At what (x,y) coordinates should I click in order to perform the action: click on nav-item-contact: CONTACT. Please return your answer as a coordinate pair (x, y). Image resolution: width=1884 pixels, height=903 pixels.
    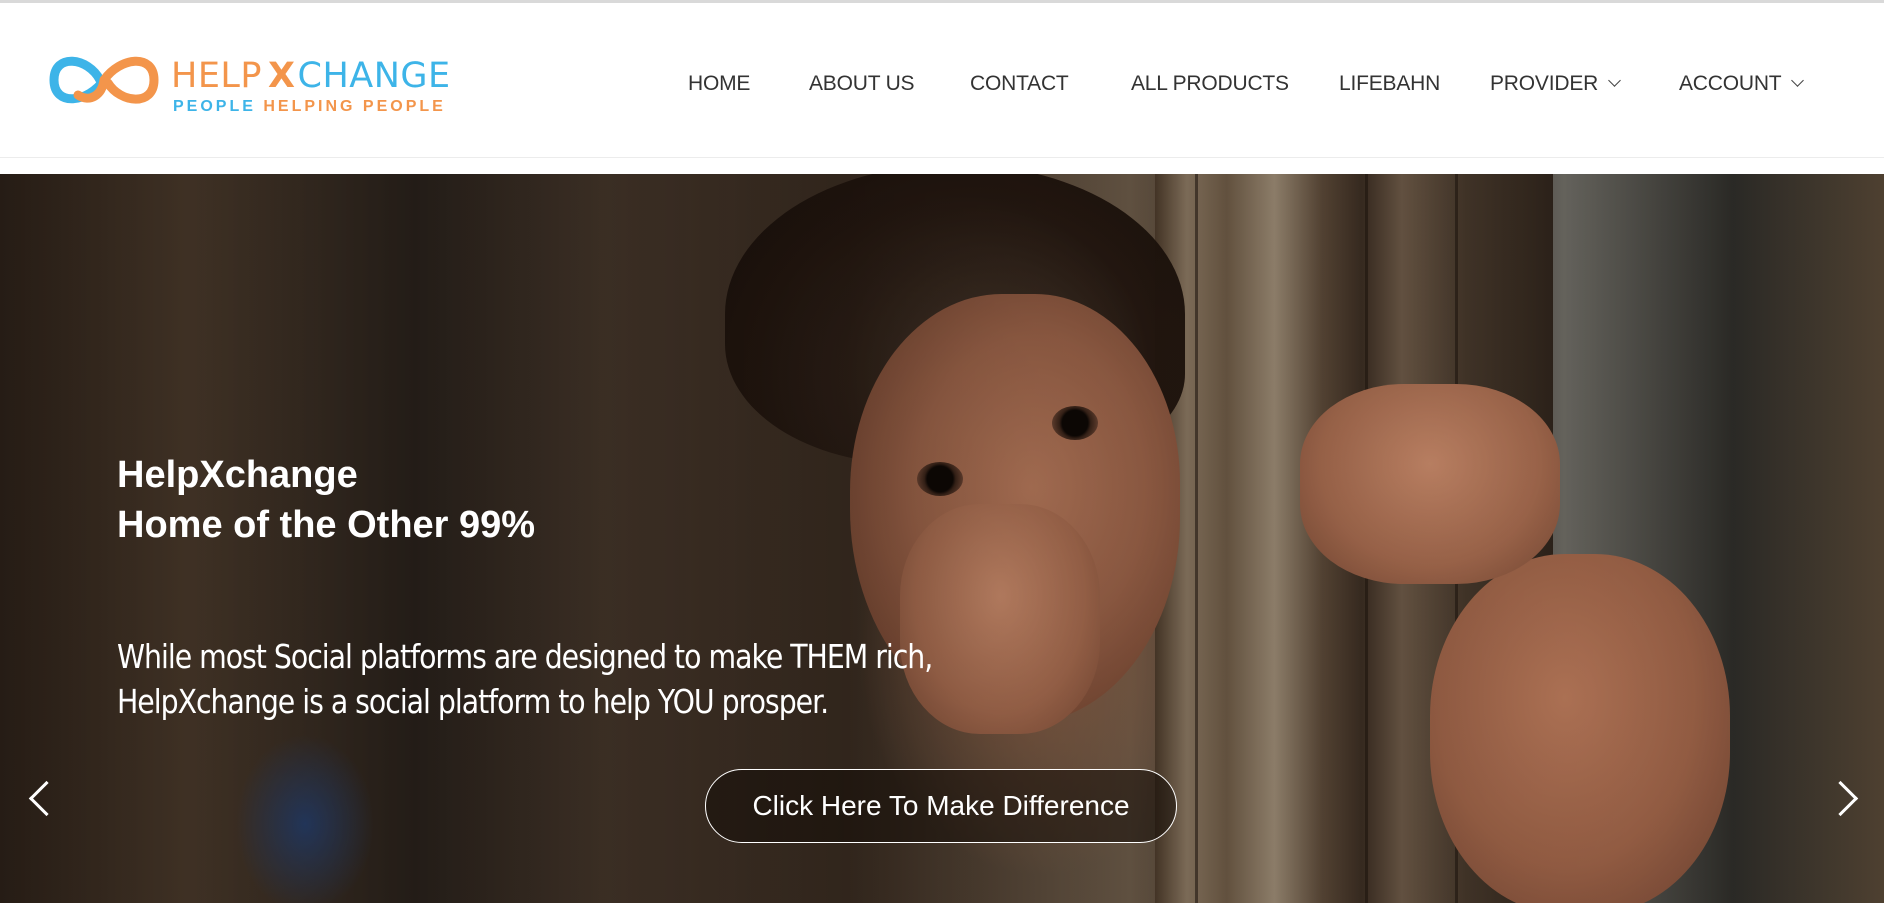
    Looking at the image, I should click on (1019, 84).